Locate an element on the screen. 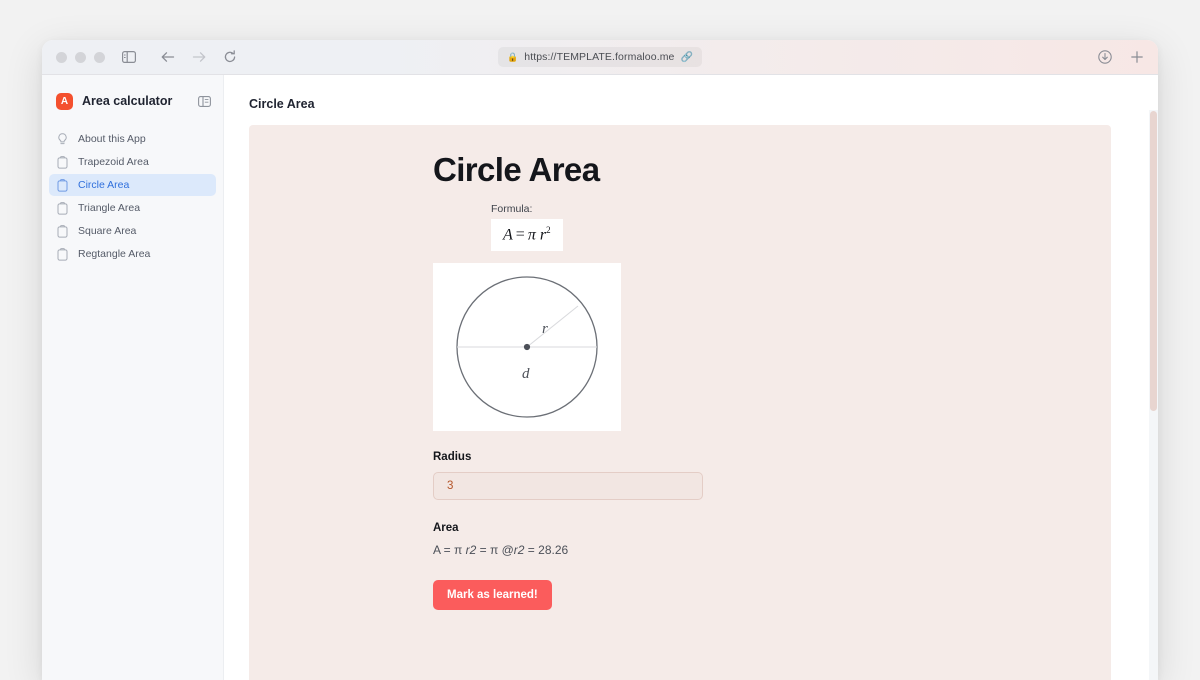  address-bar: 🔒 https://TEMPLATE.formaloo.me 🔗 is located at coordinates (600, 57).